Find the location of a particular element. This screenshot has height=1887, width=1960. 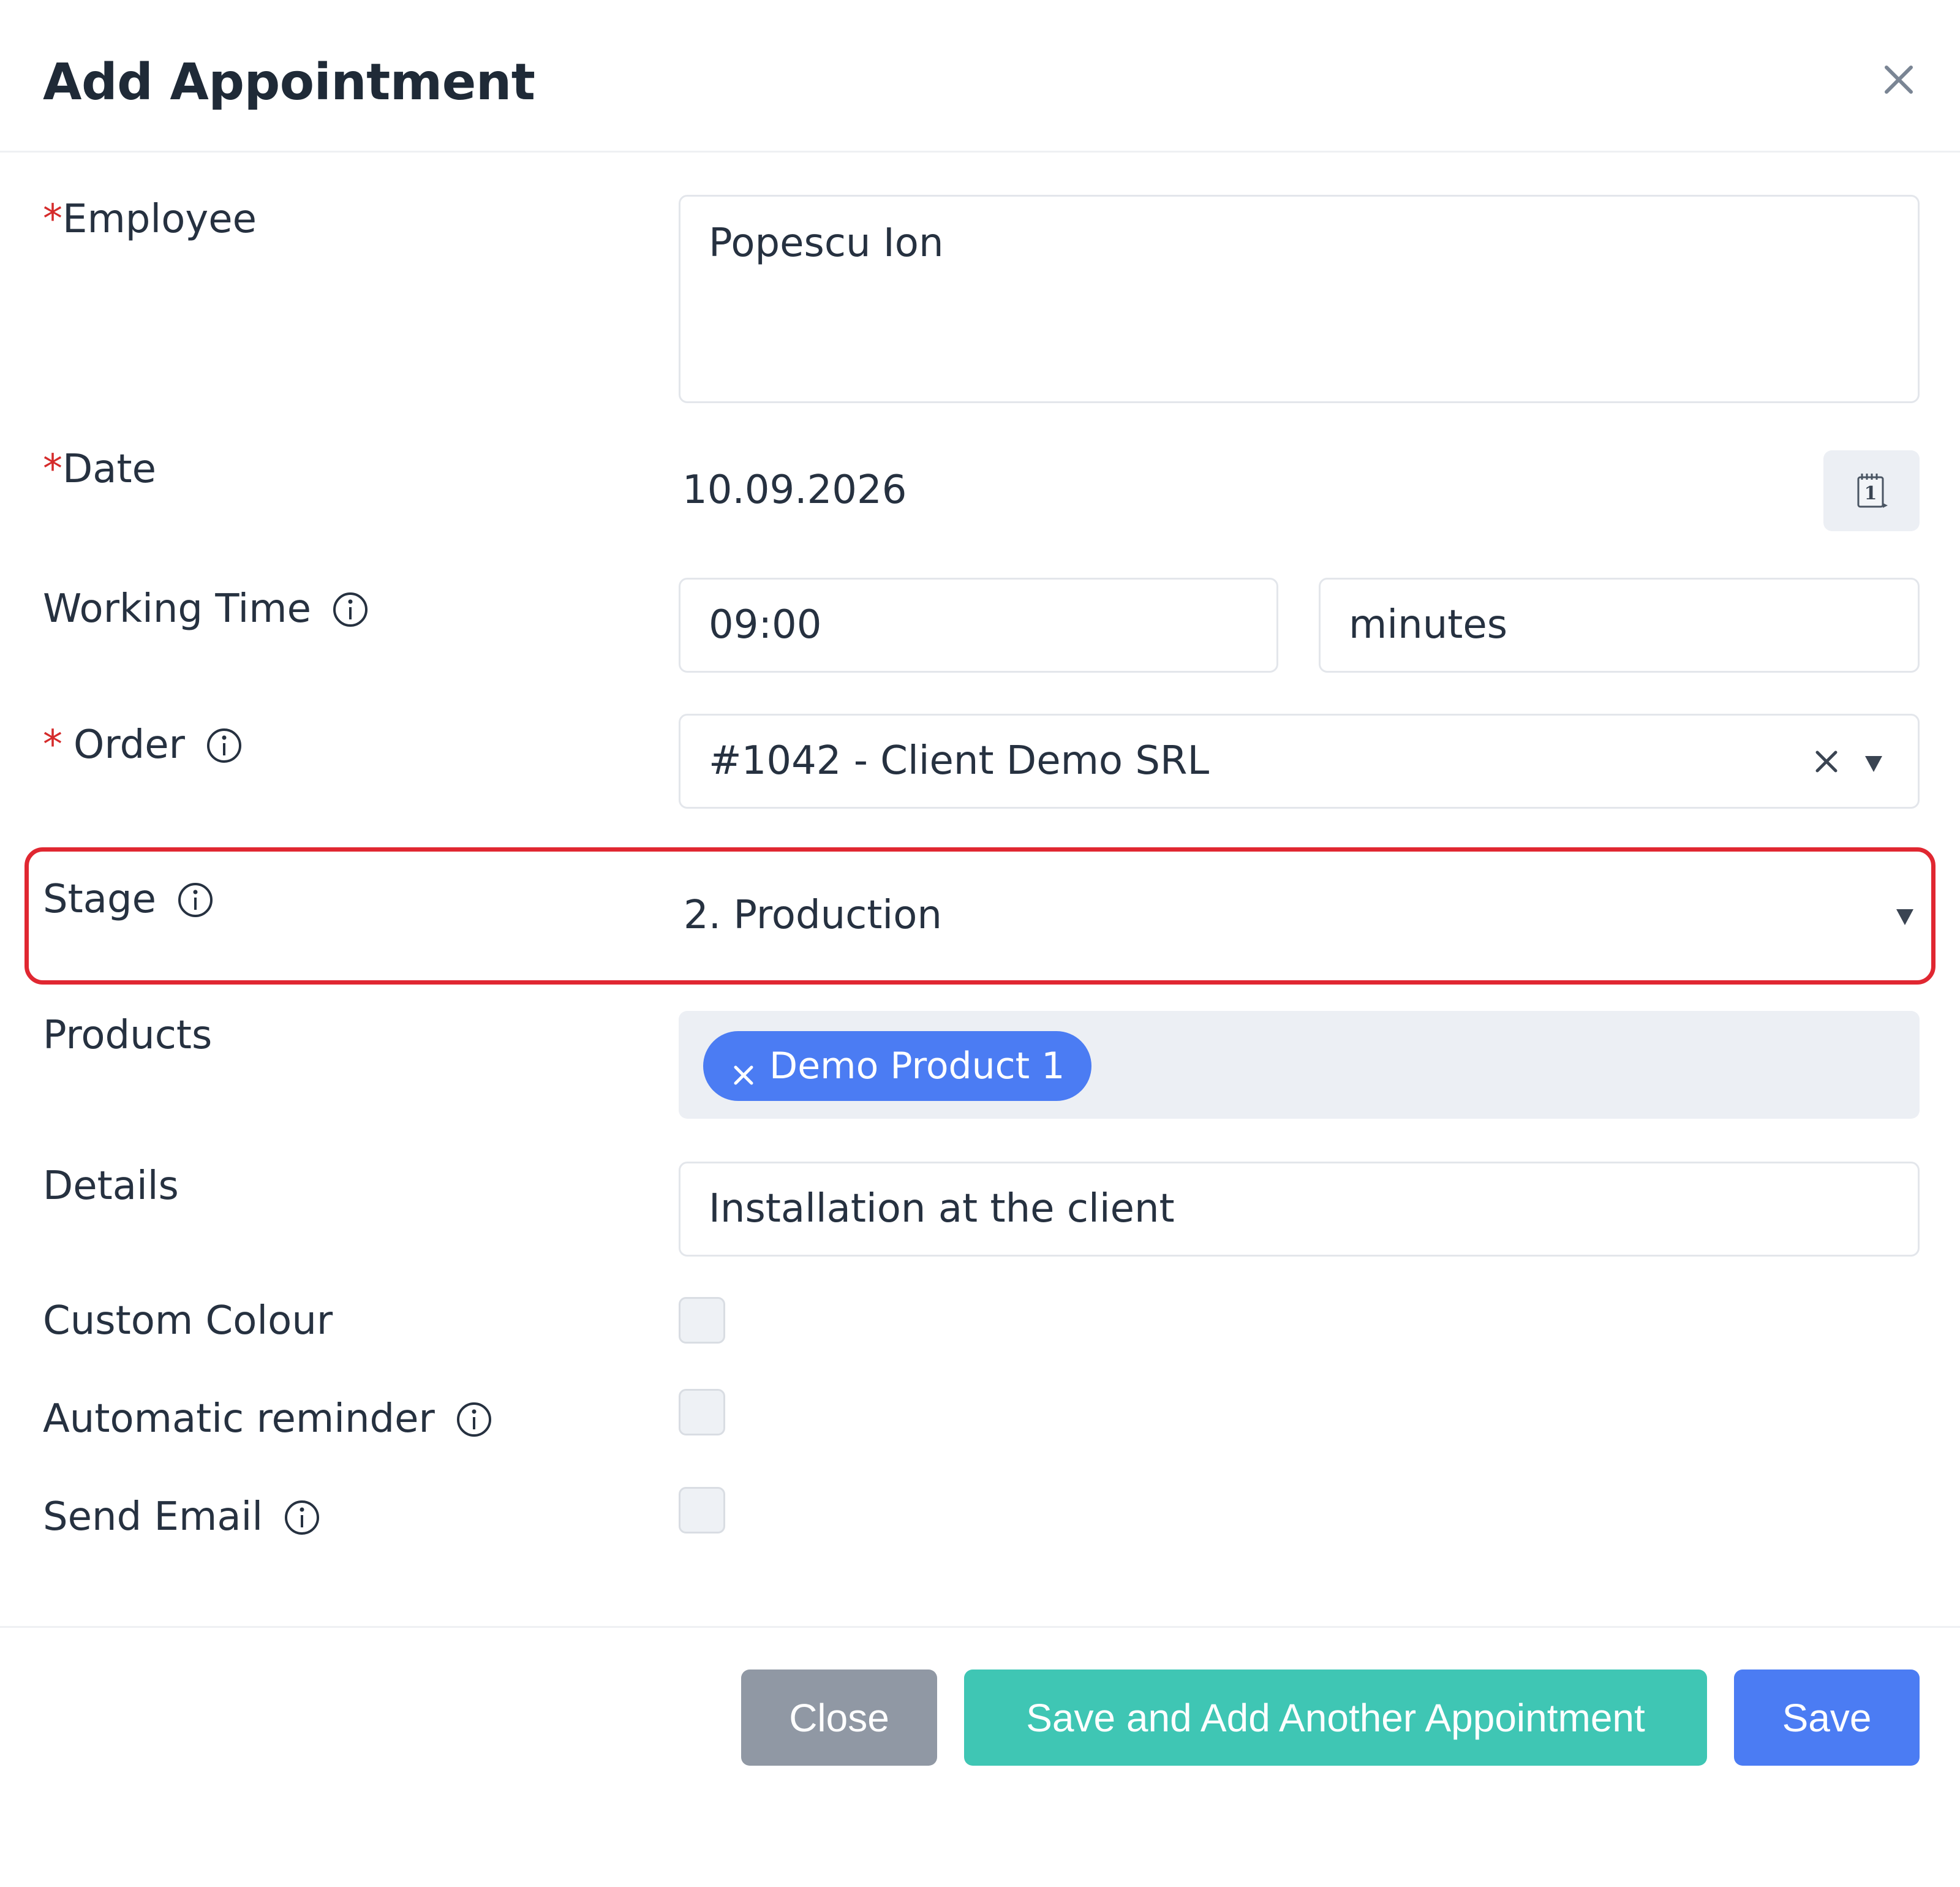

calendar-icon: 1 is located at coordinates (1873, 491).